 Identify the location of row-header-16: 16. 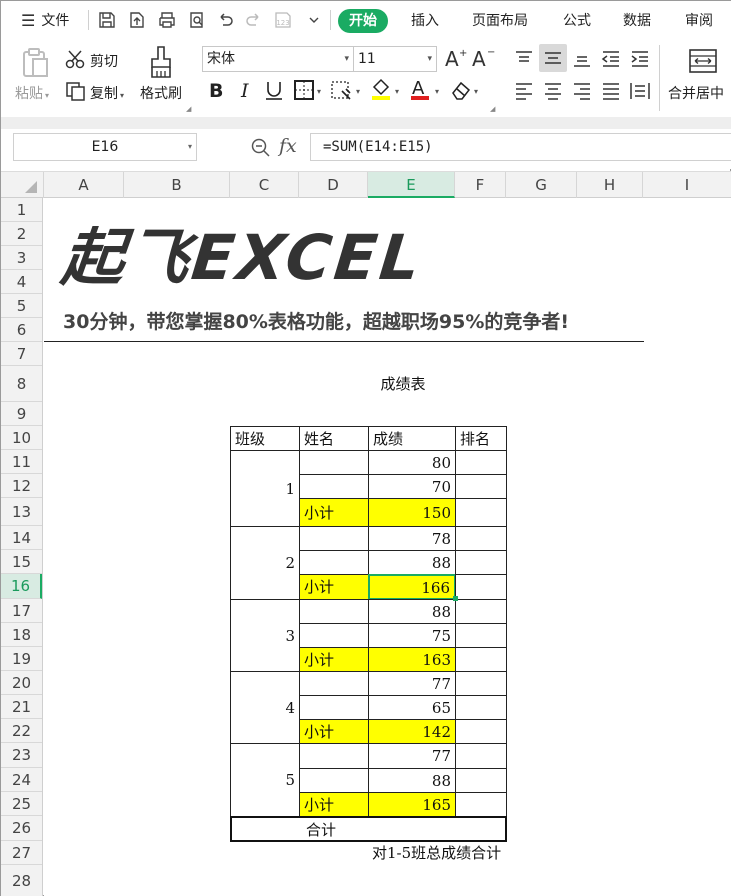
(21, 586).